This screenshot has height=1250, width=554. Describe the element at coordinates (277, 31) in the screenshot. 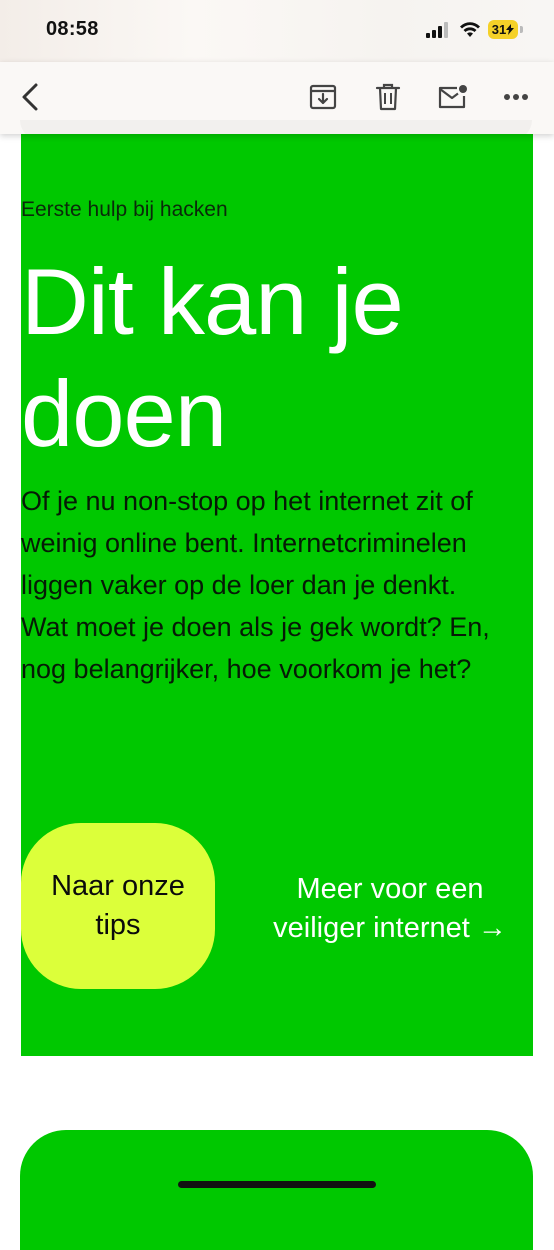

I see `status-bar: 08:58 31` at that location.